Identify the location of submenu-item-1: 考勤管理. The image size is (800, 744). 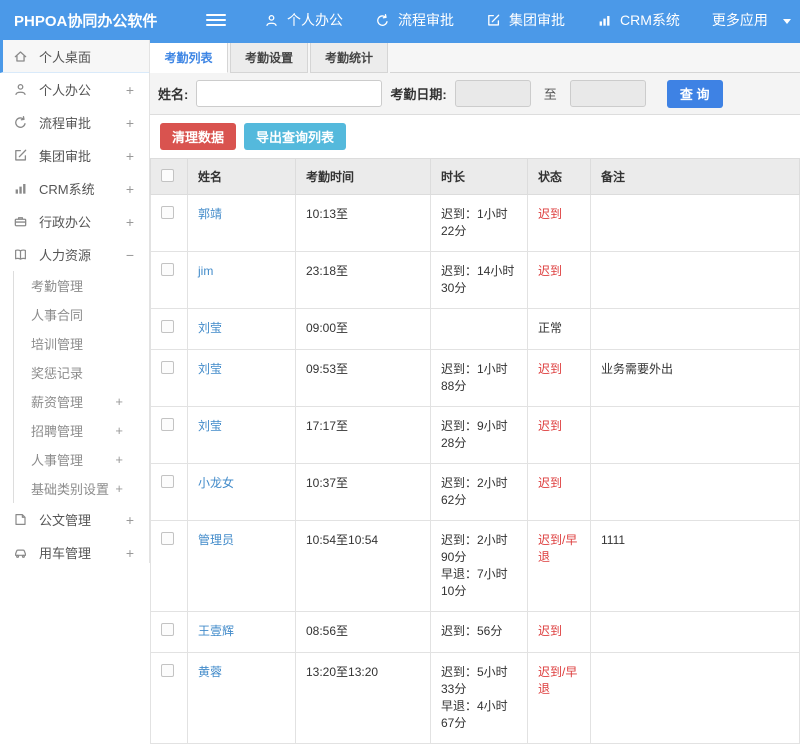
(81, 285).